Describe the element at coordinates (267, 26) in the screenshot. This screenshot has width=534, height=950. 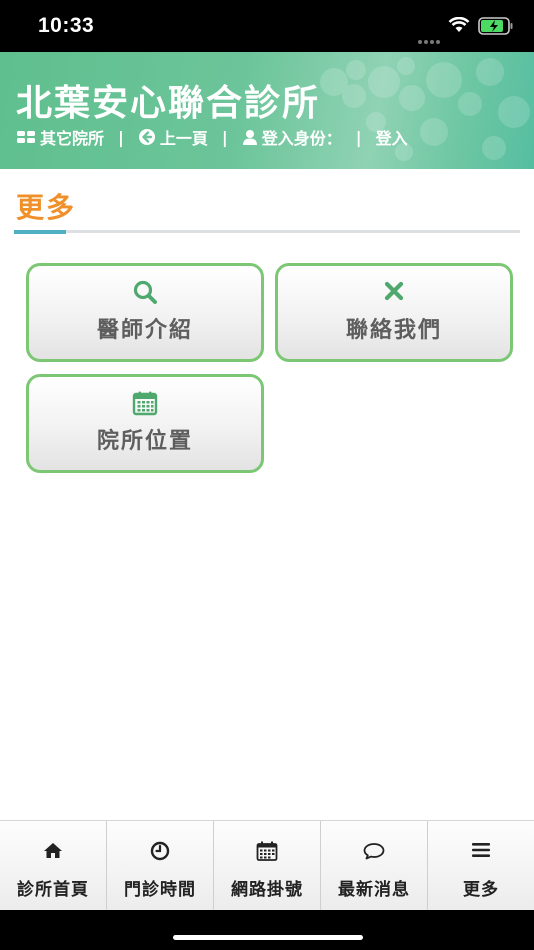
I see `status-bar: 10:33` at that location.